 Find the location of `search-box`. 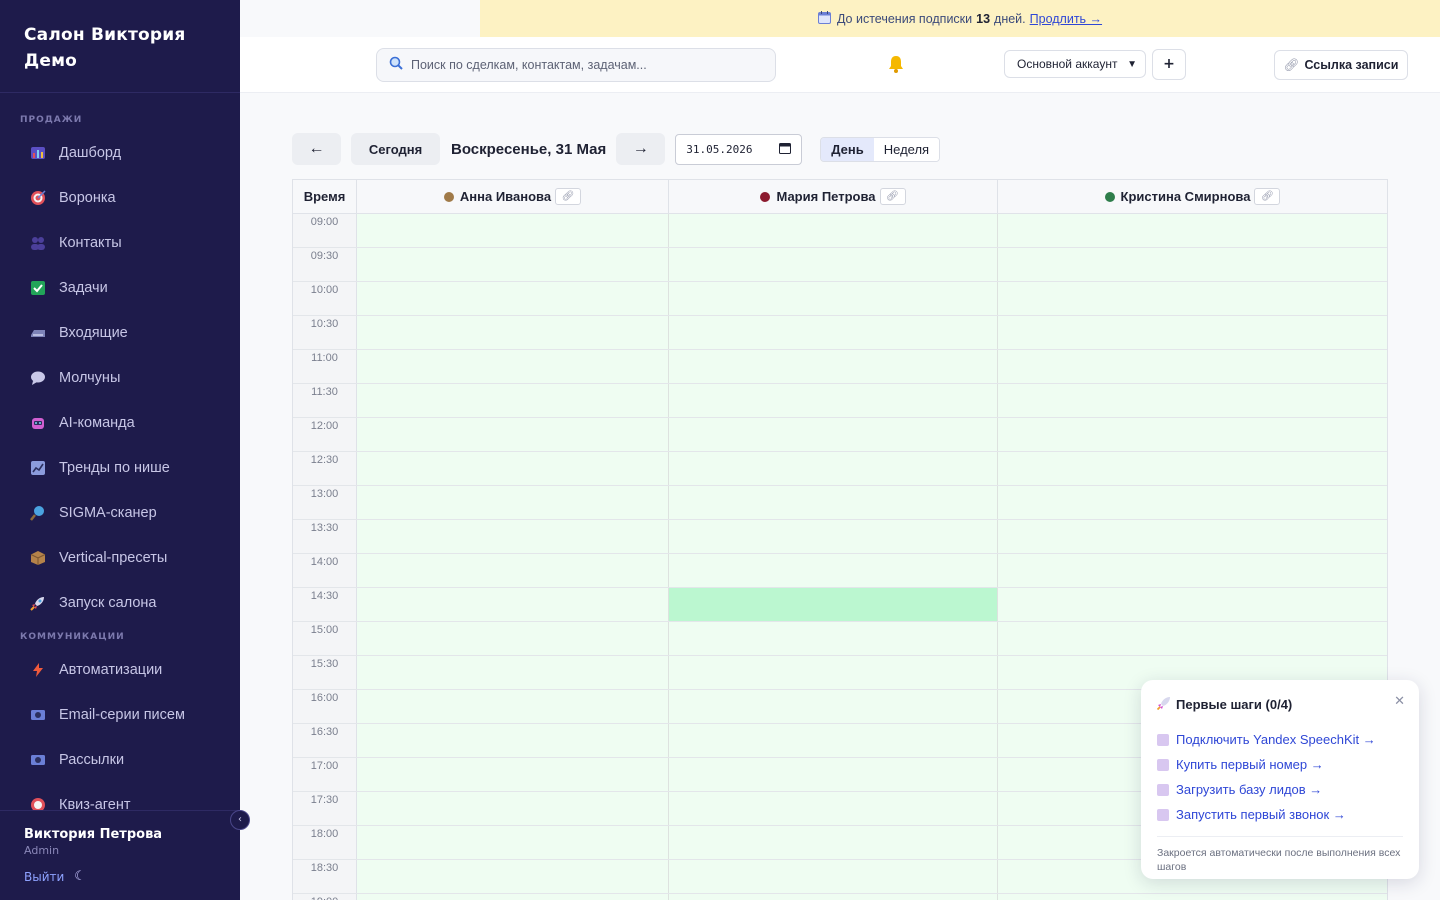

search-box is located at coordinates (576, 65).